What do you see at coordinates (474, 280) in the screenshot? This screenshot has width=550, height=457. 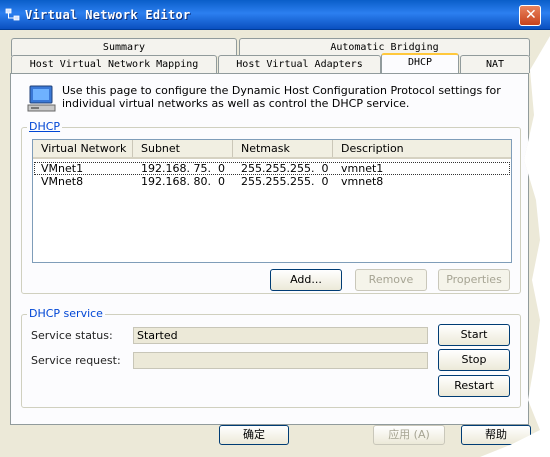 I see `properties-button: Properties` at bounding box center [474, 280].